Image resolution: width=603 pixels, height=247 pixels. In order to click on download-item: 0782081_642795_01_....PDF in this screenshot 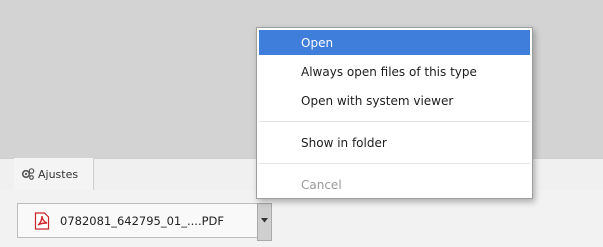, I will do `click(137, 220)`.